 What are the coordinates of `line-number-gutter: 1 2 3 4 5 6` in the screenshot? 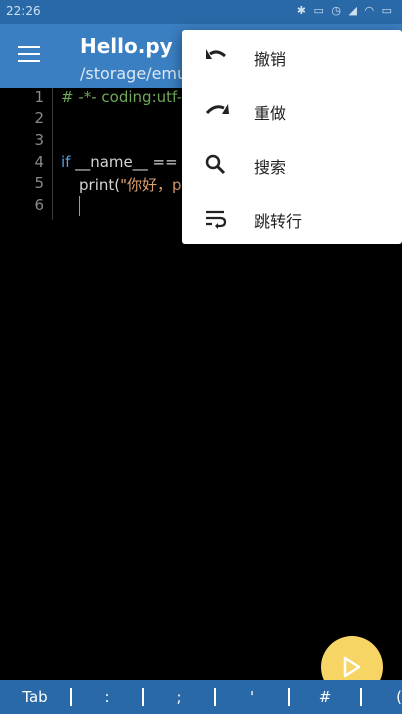 It's located at (26, 154).